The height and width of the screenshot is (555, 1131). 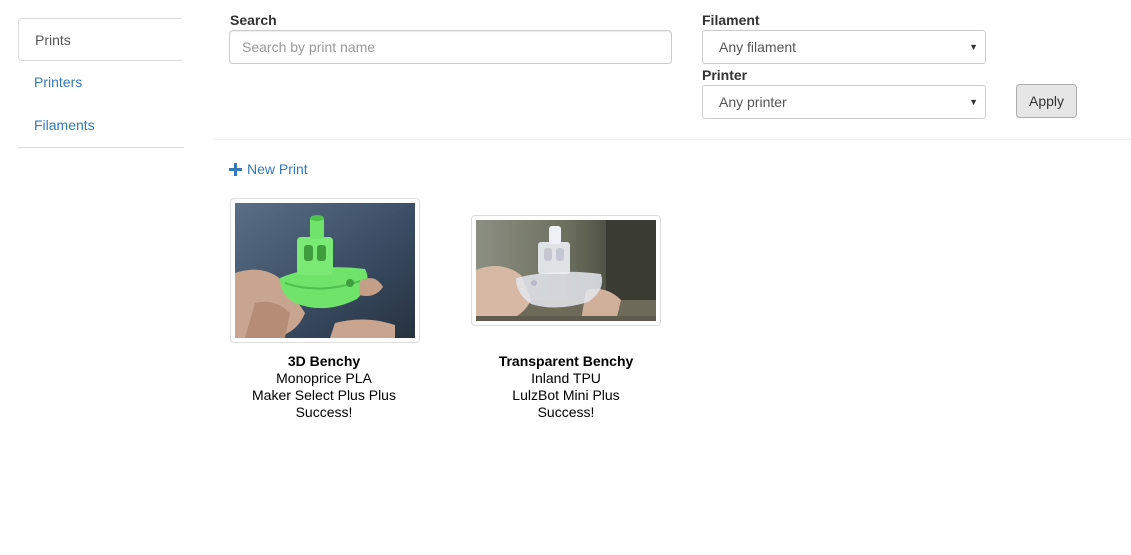 I want to click on sidebar-item-printers: Printers, so click(x=101, y=82).